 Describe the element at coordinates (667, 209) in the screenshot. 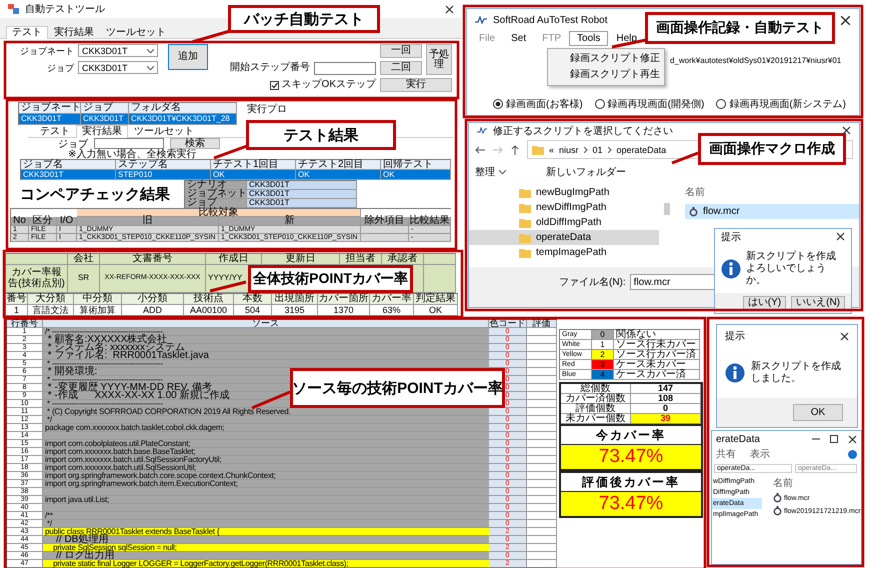

I see `scrollbar-thumb-icon` at that location.